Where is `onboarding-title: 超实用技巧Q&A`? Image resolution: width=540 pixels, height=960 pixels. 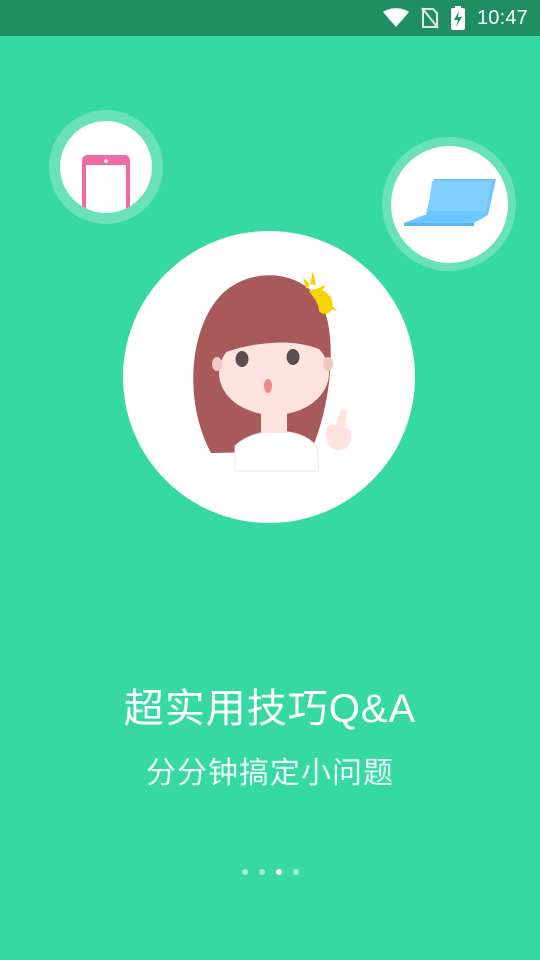
onboarding-title: 超实用技巧Q&A is located at coordinates (270, 709).